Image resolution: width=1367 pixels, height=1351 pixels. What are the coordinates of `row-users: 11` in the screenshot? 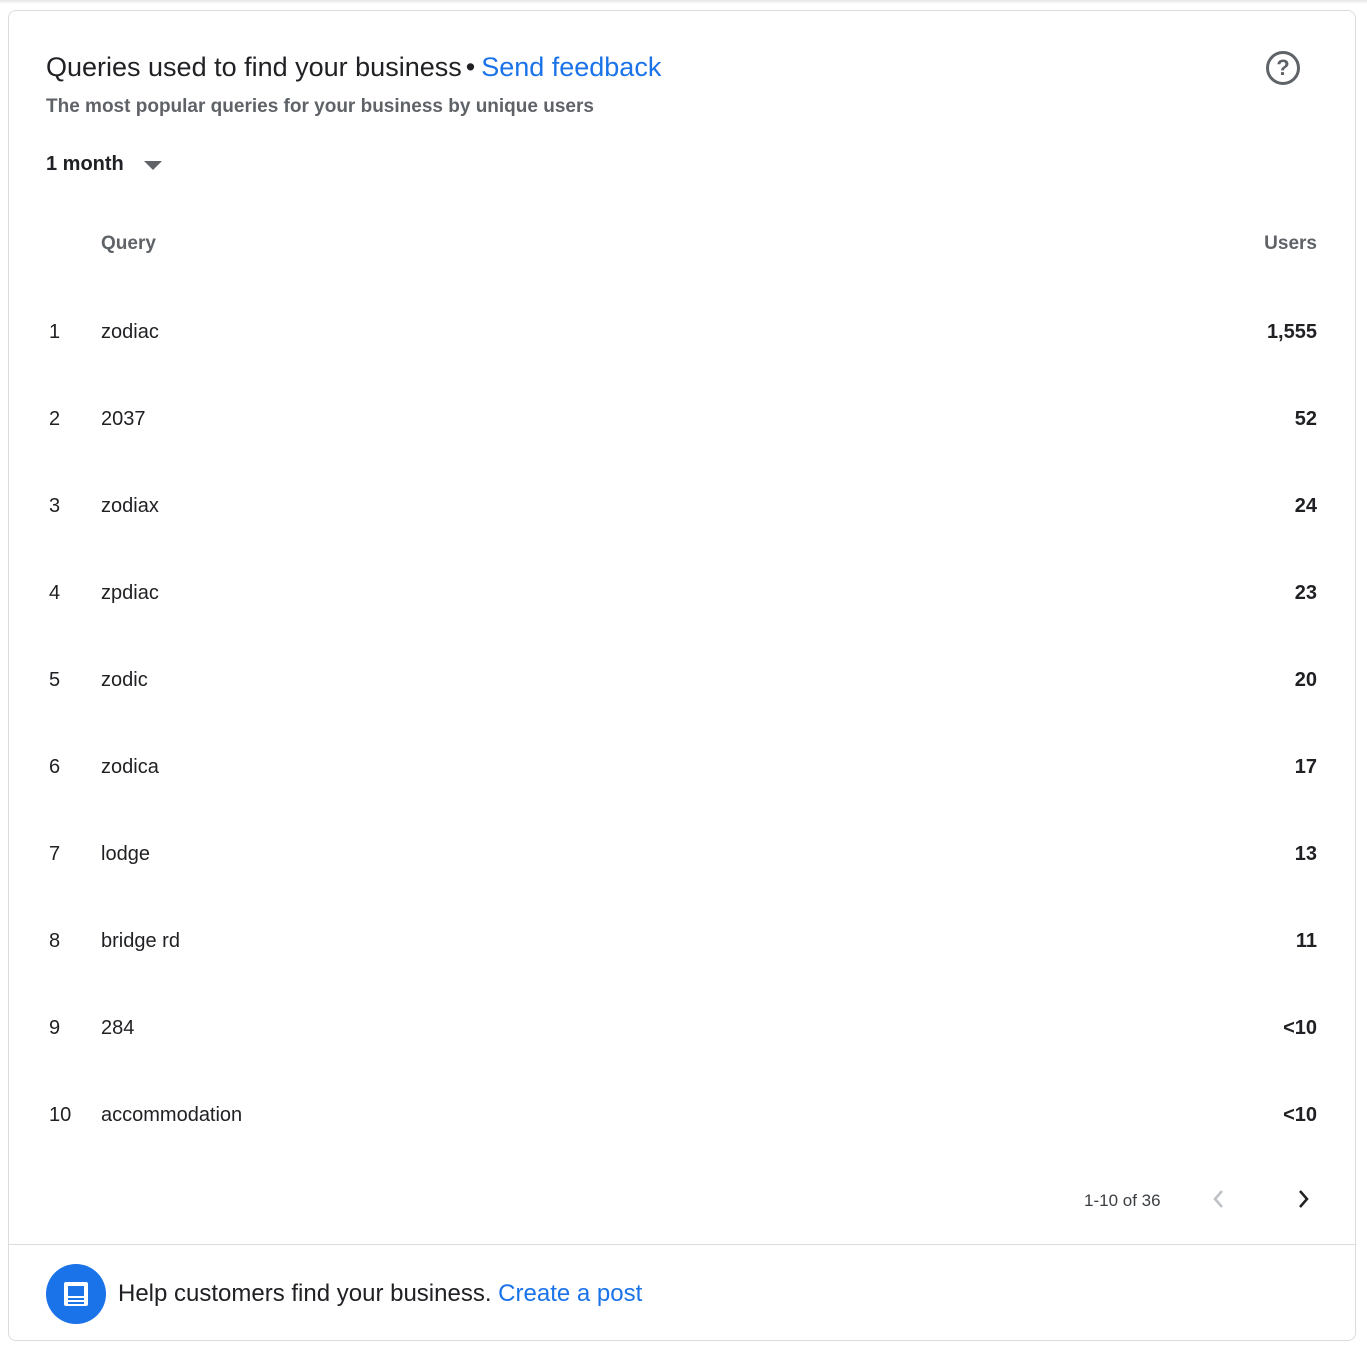 It's located at (1306, 941).